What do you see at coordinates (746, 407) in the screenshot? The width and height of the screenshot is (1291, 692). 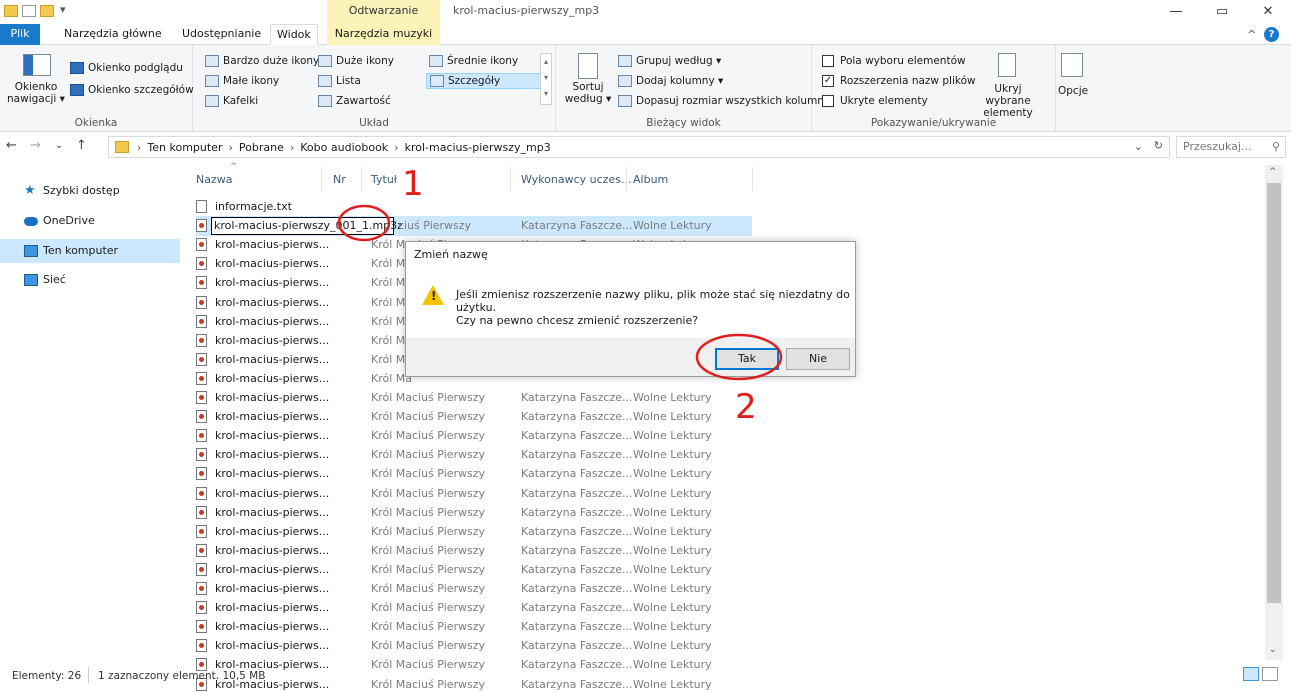 I see `annotation-number-2: 2` at bounding box center [746, 407].